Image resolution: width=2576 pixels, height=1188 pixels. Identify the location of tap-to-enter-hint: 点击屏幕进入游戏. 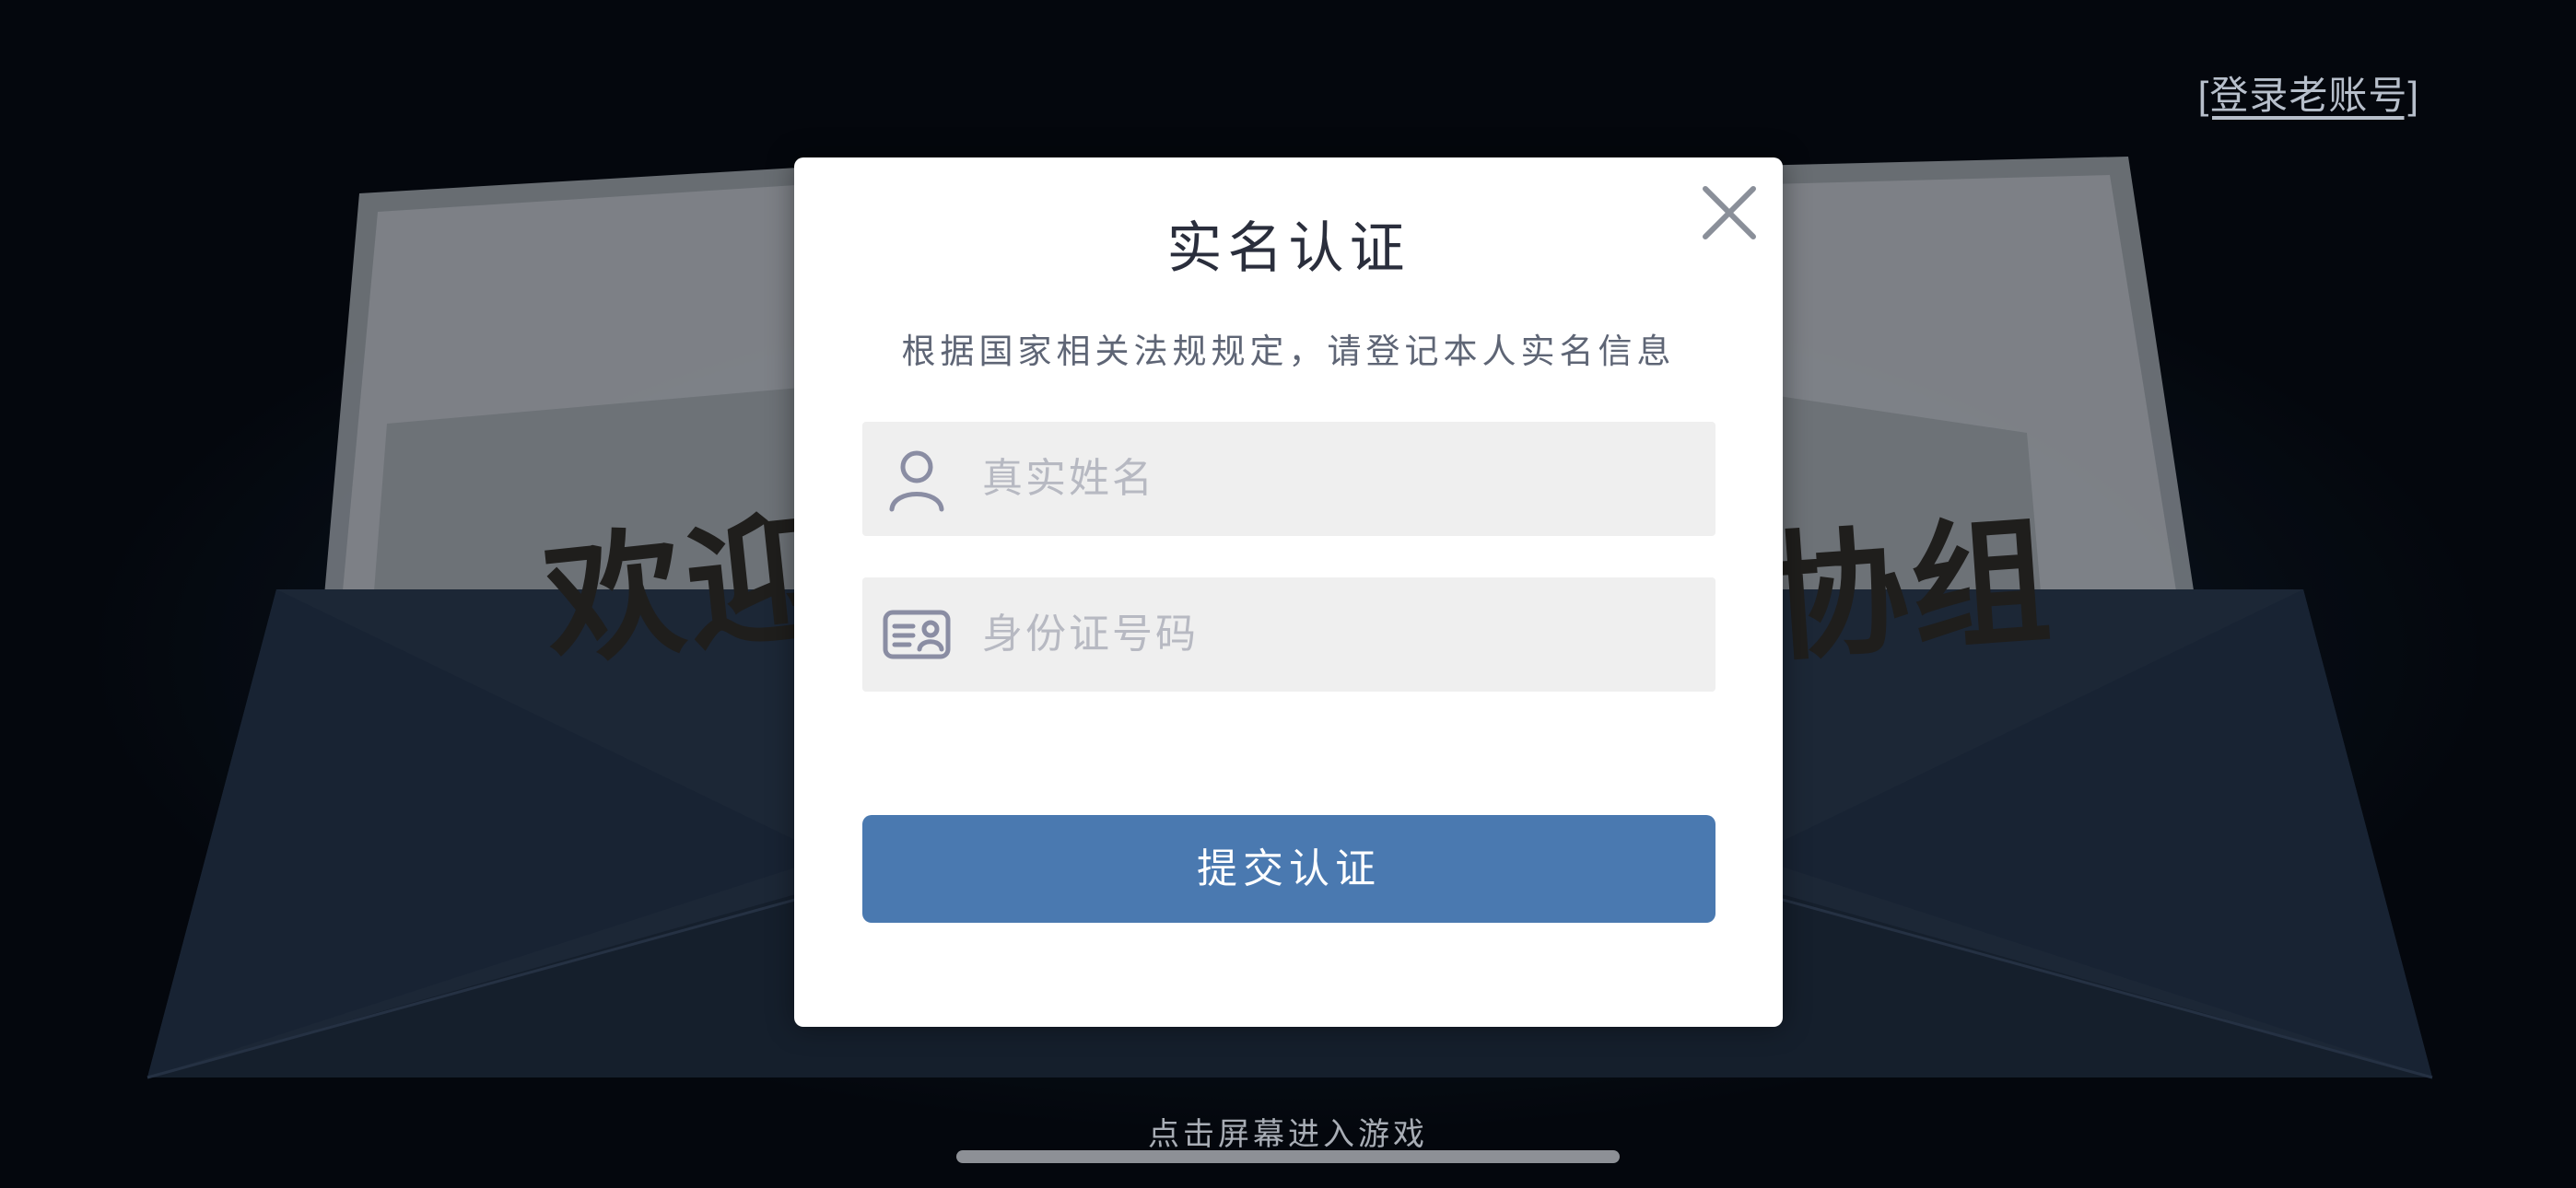
(1288, 1134).